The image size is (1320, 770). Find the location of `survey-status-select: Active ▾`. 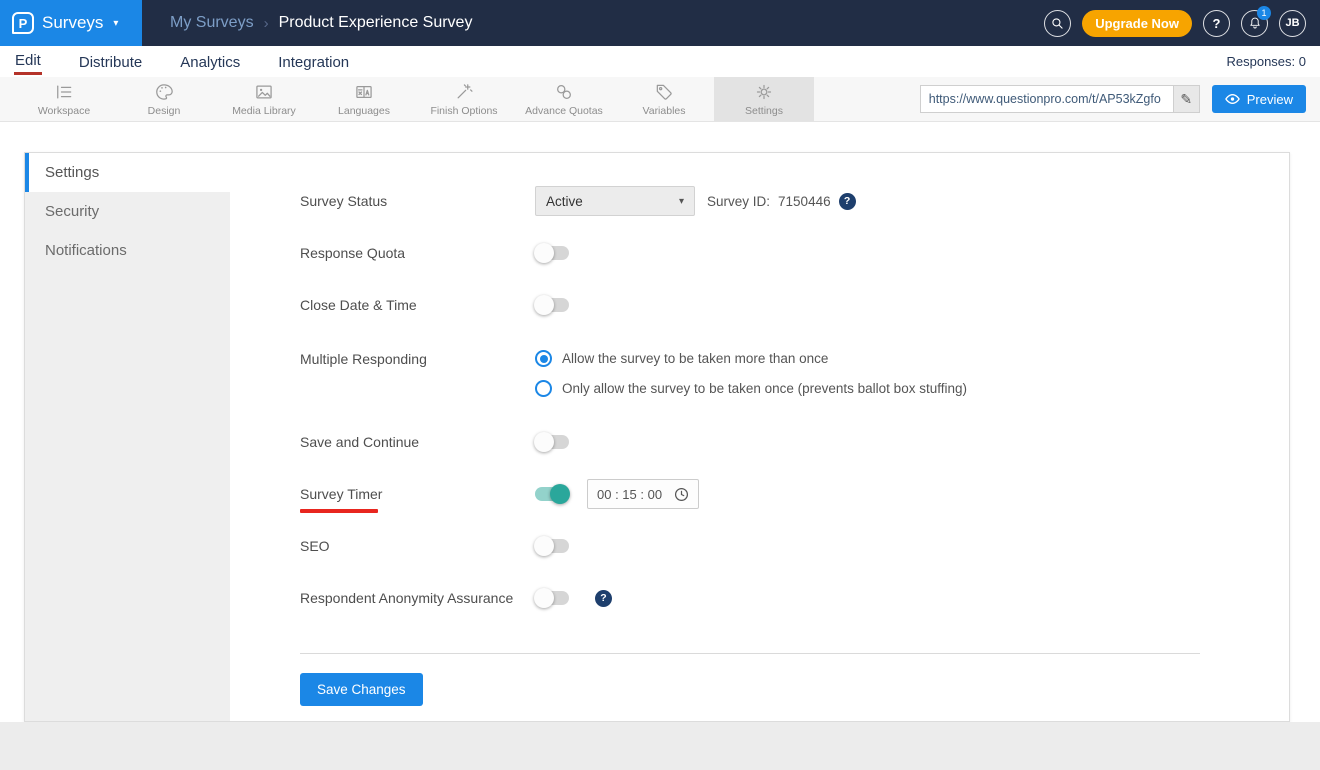

survey-status-select: Active ▾ is located at coordinates (615, 201).